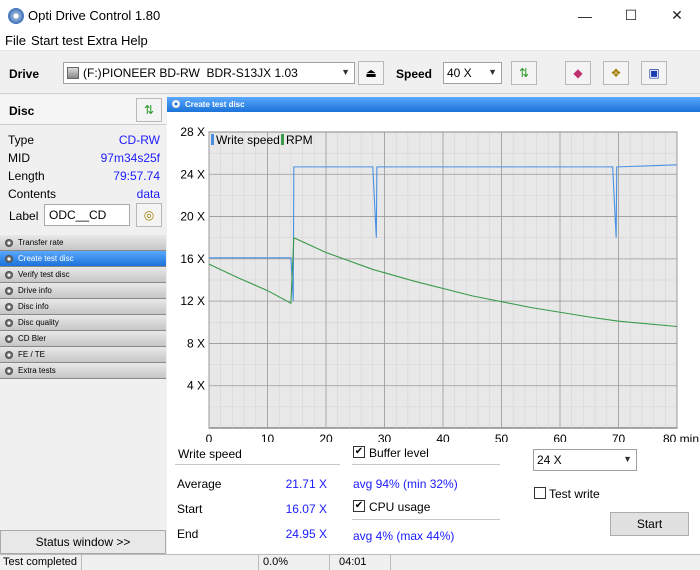  I want to click on start-label: Start, so click(190, 509).